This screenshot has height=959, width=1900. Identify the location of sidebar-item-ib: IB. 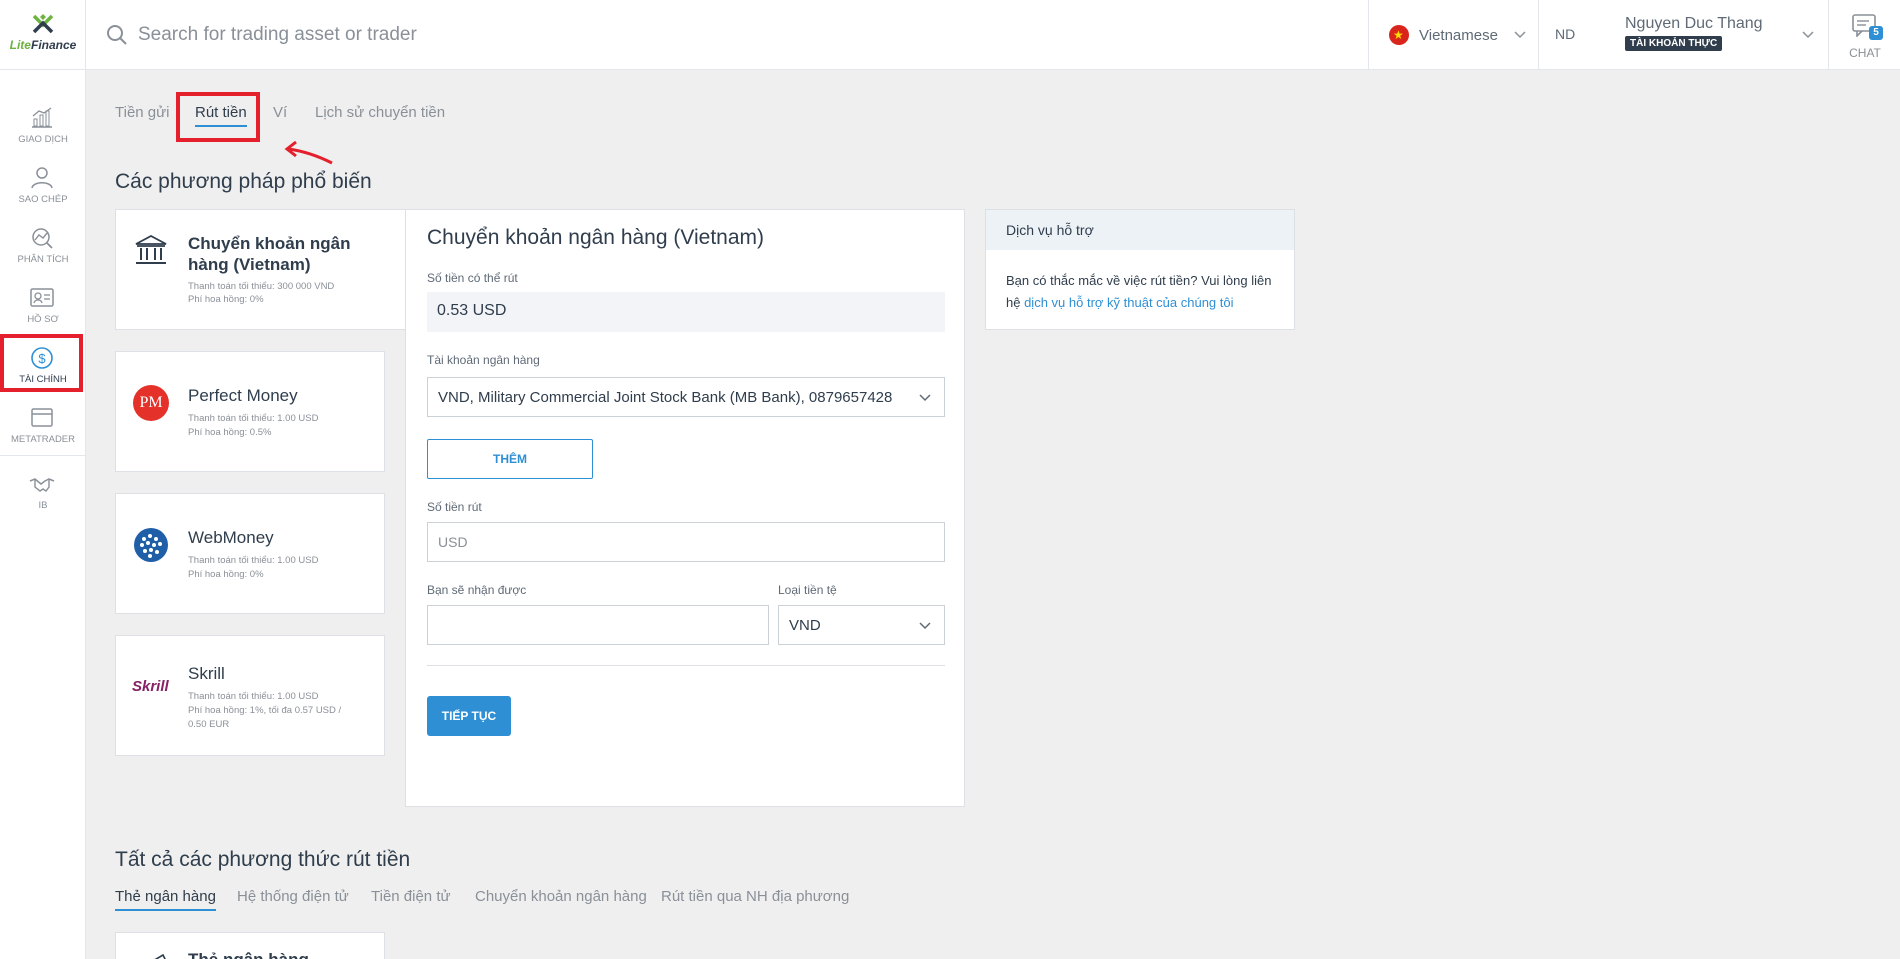
(43, 496).